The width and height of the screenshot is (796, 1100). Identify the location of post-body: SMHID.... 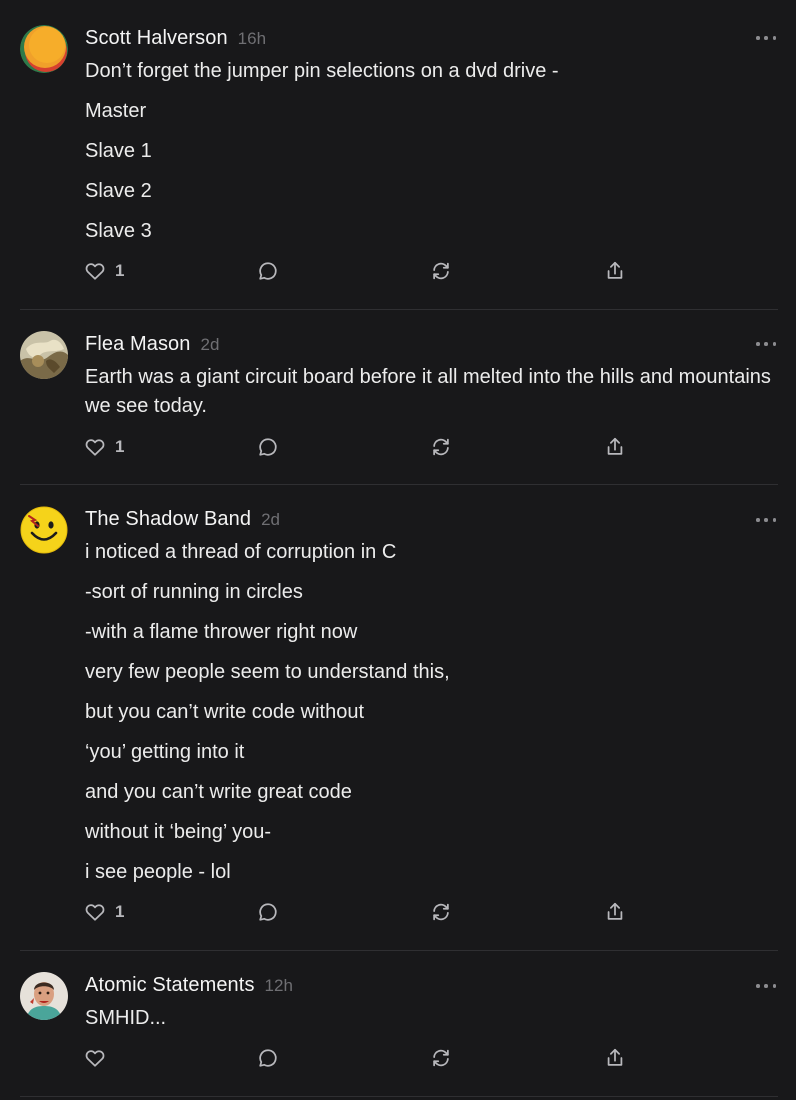
(430, 1018).